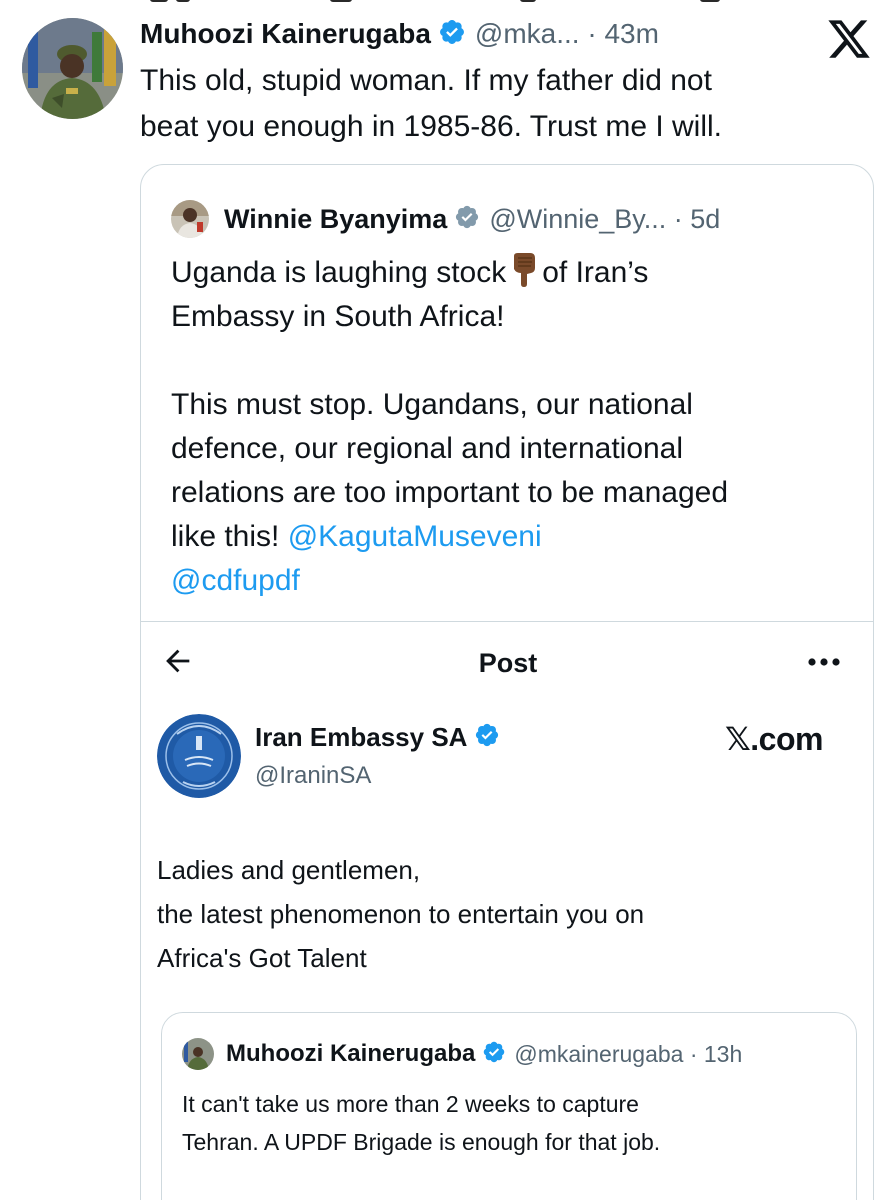 The image size is (893, 1200). I want to click on embedded-author-row: Iran Embassy SA, so click(377, 737).